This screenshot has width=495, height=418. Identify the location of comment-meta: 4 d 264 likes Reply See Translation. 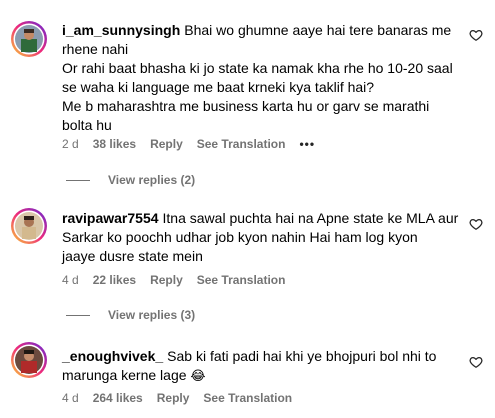
(177, 398).